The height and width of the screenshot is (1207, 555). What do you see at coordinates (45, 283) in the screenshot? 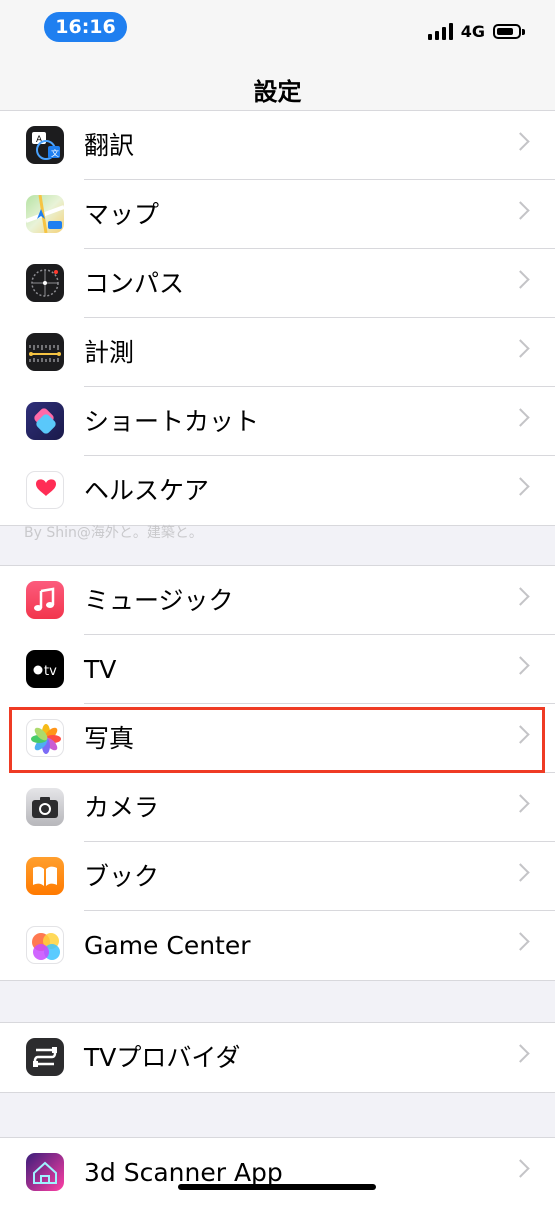
I see `compass-icon` at bounding box center [45, 283].